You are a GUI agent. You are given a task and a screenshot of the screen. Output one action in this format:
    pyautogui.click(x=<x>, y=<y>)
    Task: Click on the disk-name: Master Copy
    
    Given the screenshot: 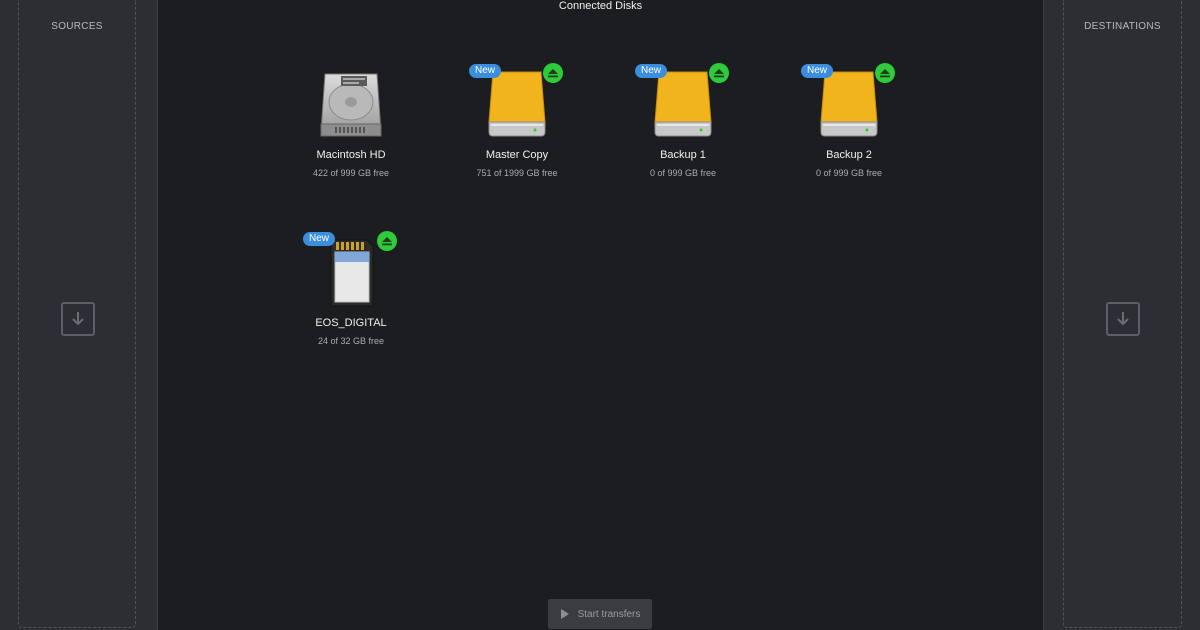 What is the action you would take?
    pyautogui.click(x=517, y=155)
    